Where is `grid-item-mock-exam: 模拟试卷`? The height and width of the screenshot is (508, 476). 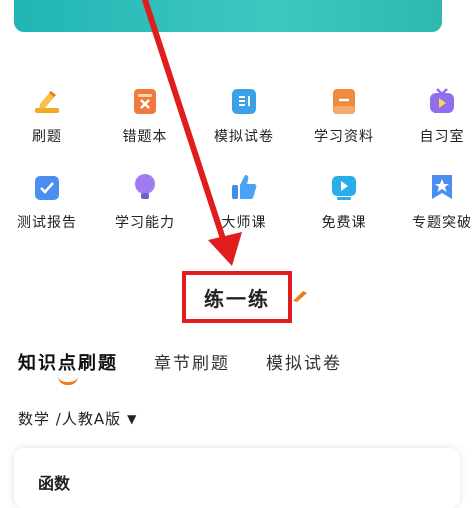
grid-item-mock-exam: 模拟试卷 is located at coordinates (244, 116).